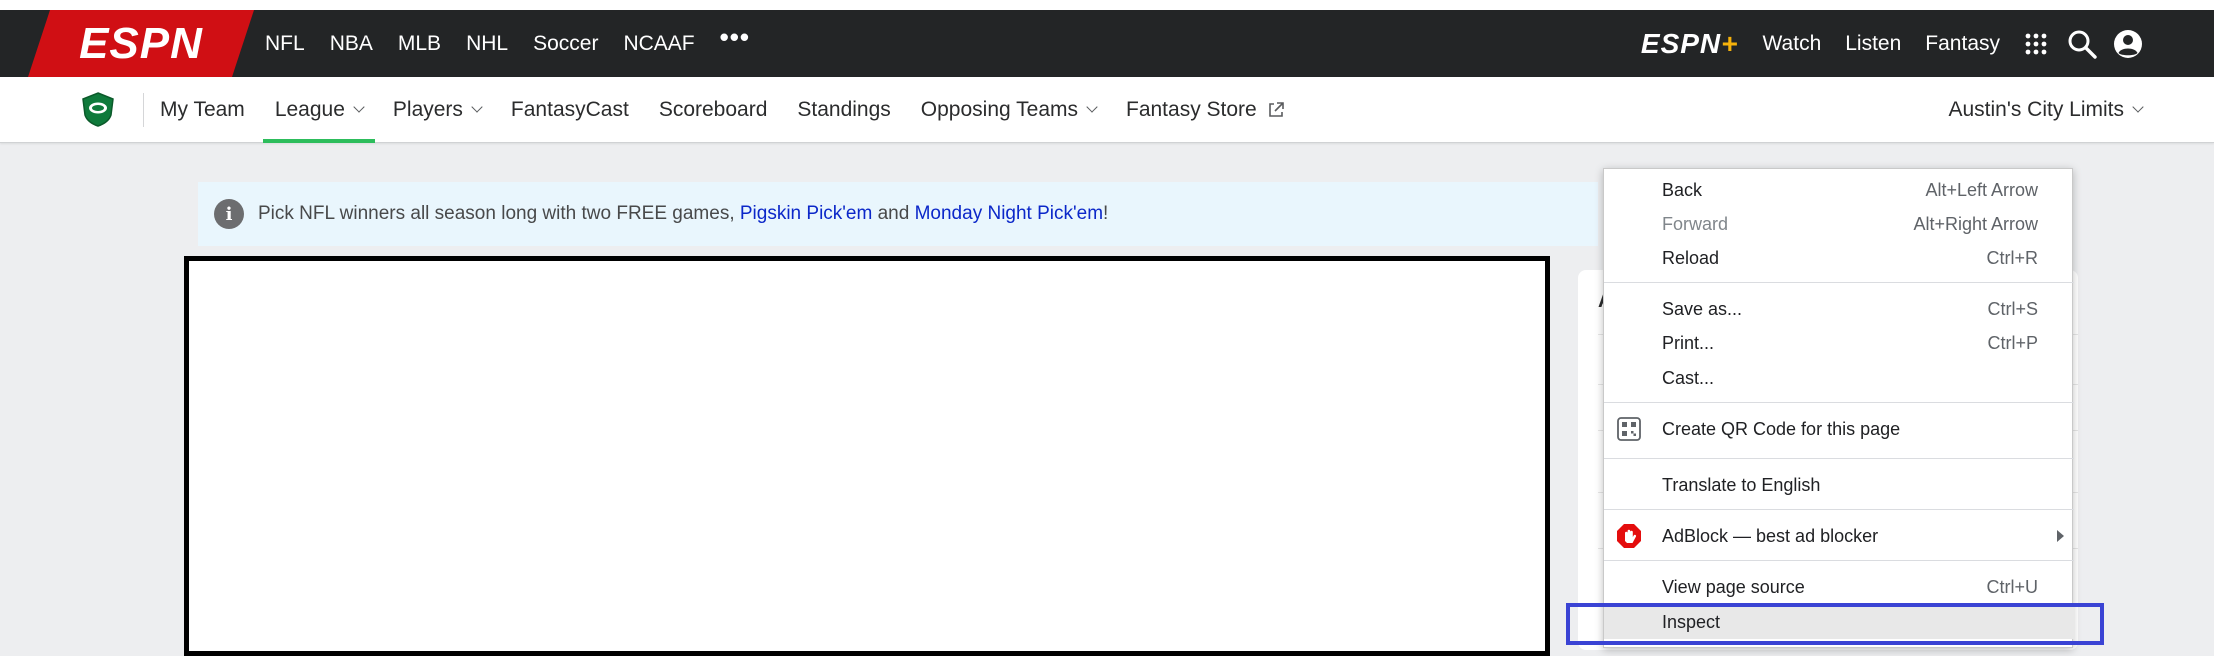 The height and width of the screenshot is (656, 2214). Describe the element at coordinates (1730, 43) in the screenshot. I see `espn-plus-mark: +` at that location.